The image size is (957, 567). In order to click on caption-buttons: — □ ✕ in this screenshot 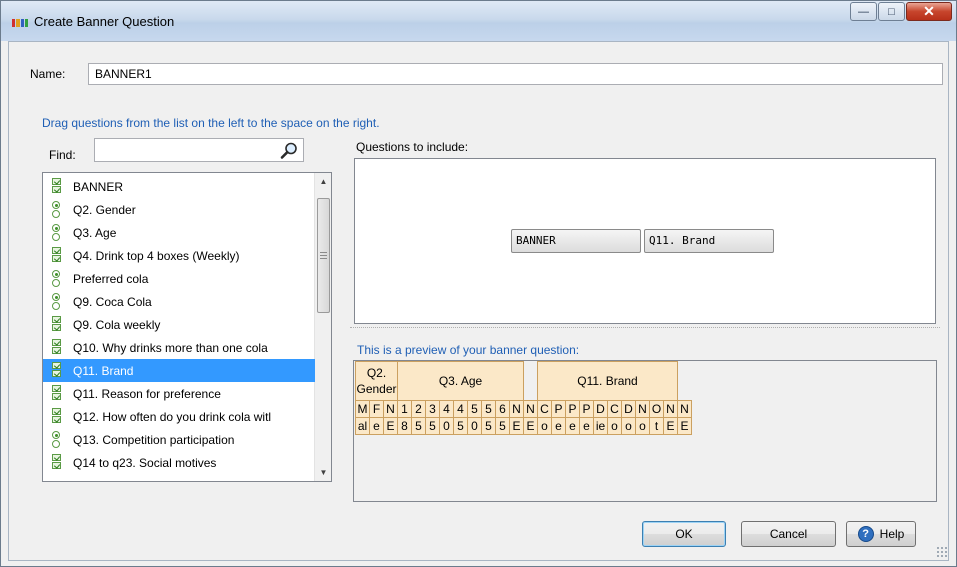, I will do `click(900, 11)`.